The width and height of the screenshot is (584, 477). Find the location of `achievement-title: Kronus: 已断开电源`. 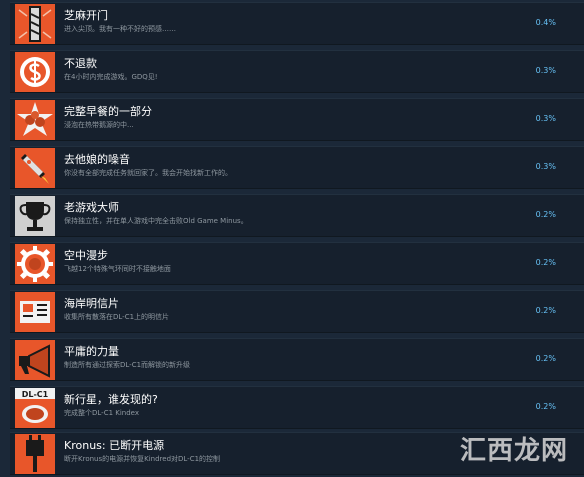

achievement-title: Kronus: 已断开电源 is located at coordinates (114, 445).